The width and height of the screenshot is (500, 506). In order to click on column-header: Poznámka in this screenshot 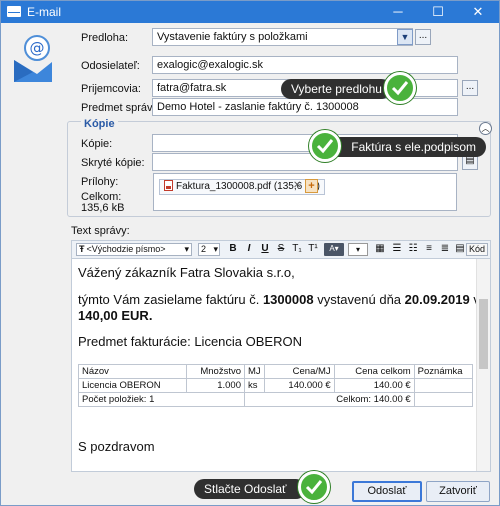, I will do `click(443, 371)`.